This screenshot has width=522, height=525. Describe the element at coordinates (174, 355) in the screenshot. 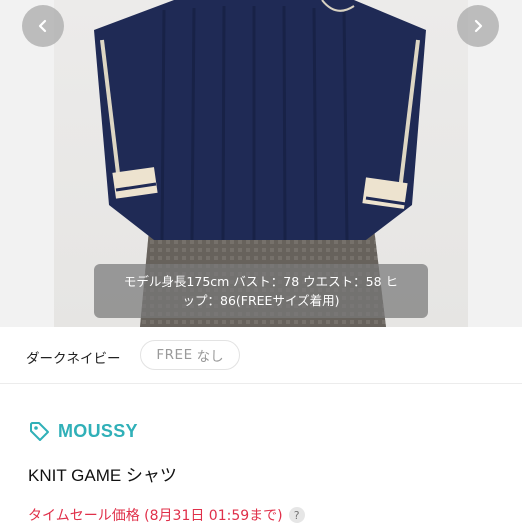

I see `size-label: FREE` at that location.